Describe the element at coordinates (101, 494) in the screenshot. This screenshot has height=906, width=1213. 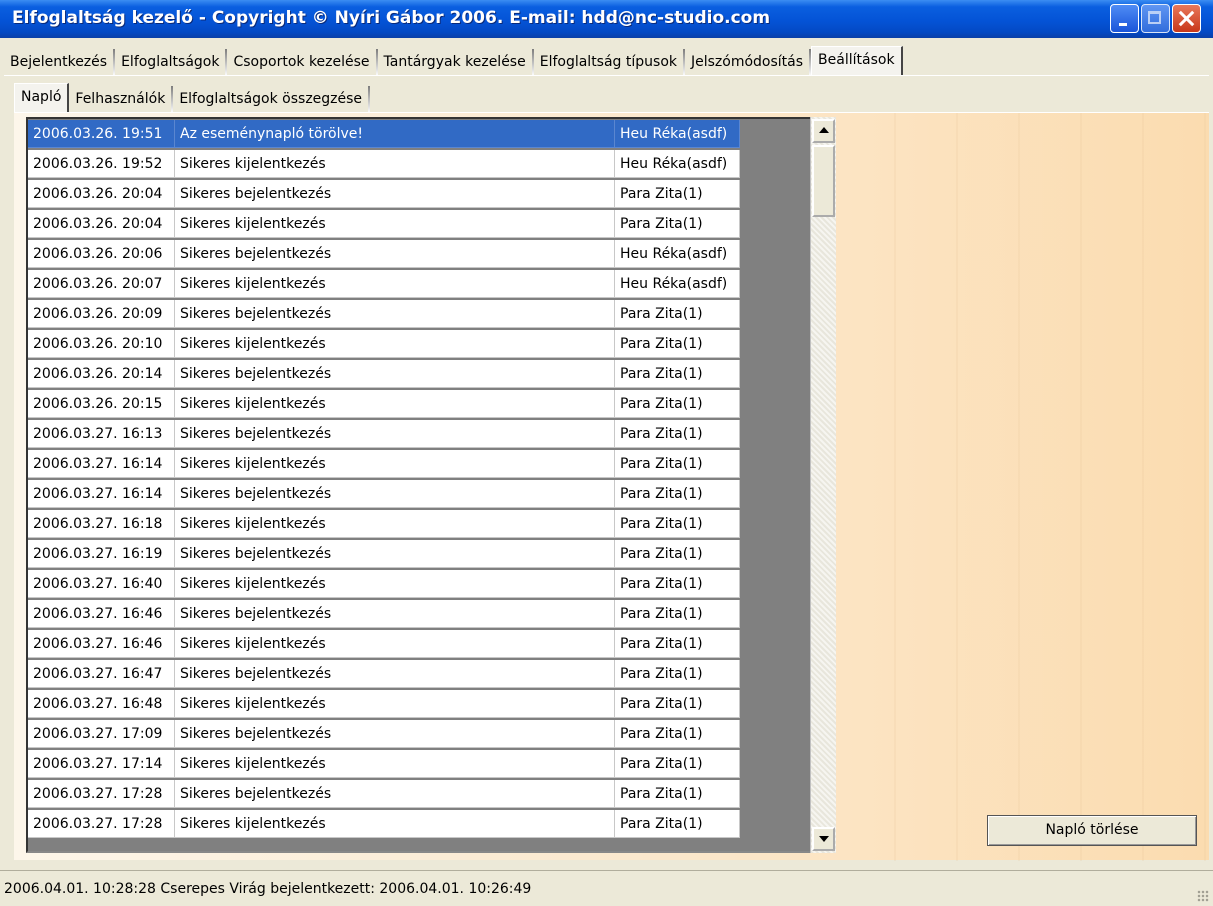
I see `cell-time: 2006.03.27. 16:14` at that location.